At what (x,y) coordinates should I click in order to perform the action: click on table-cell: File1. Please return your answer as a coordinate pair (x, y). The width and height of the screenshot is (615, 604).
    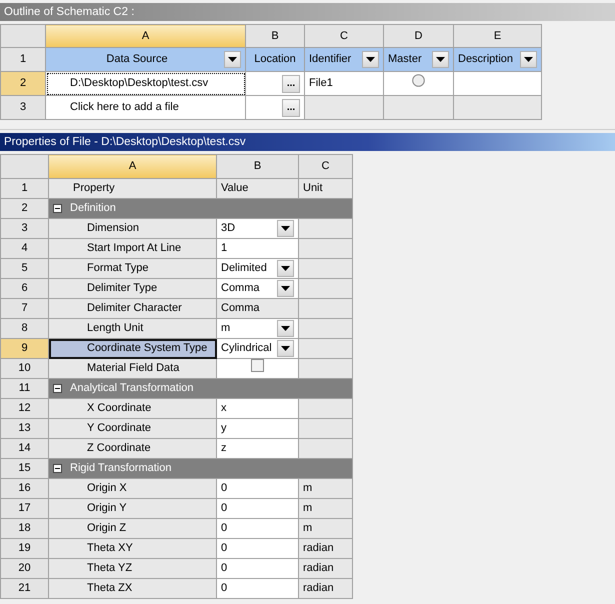
    Looking at the image, I should click on (344, 84).